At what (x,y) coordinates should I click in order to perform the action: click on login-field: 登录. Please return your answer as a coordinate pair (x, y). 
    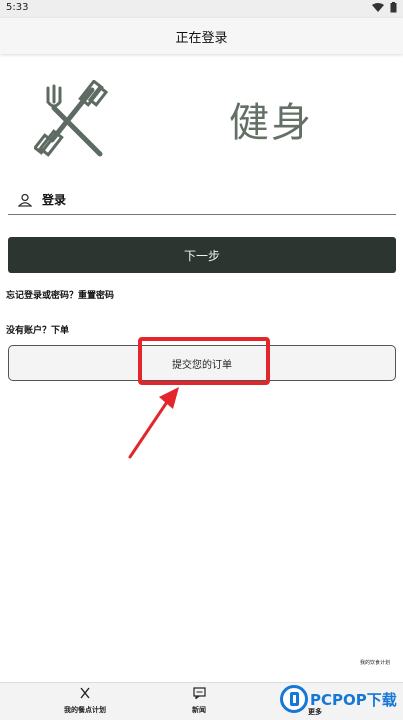
    Looking at the image, I should click on (202, 200).